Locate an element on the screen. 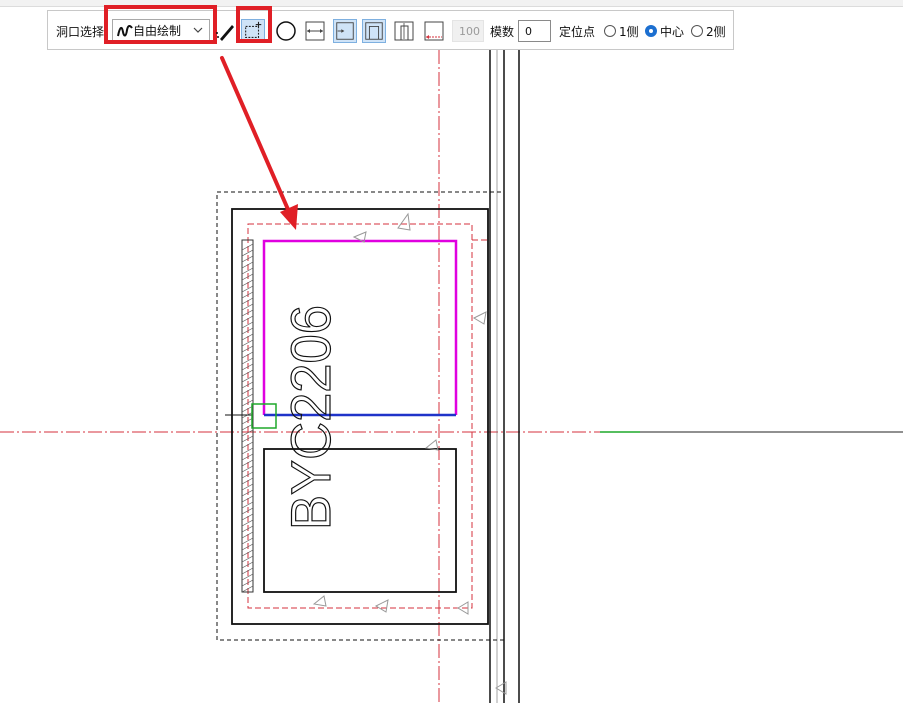 This screenshot has height=703, width=903. modulus-input: 0 is located at coordinates (534, 31).